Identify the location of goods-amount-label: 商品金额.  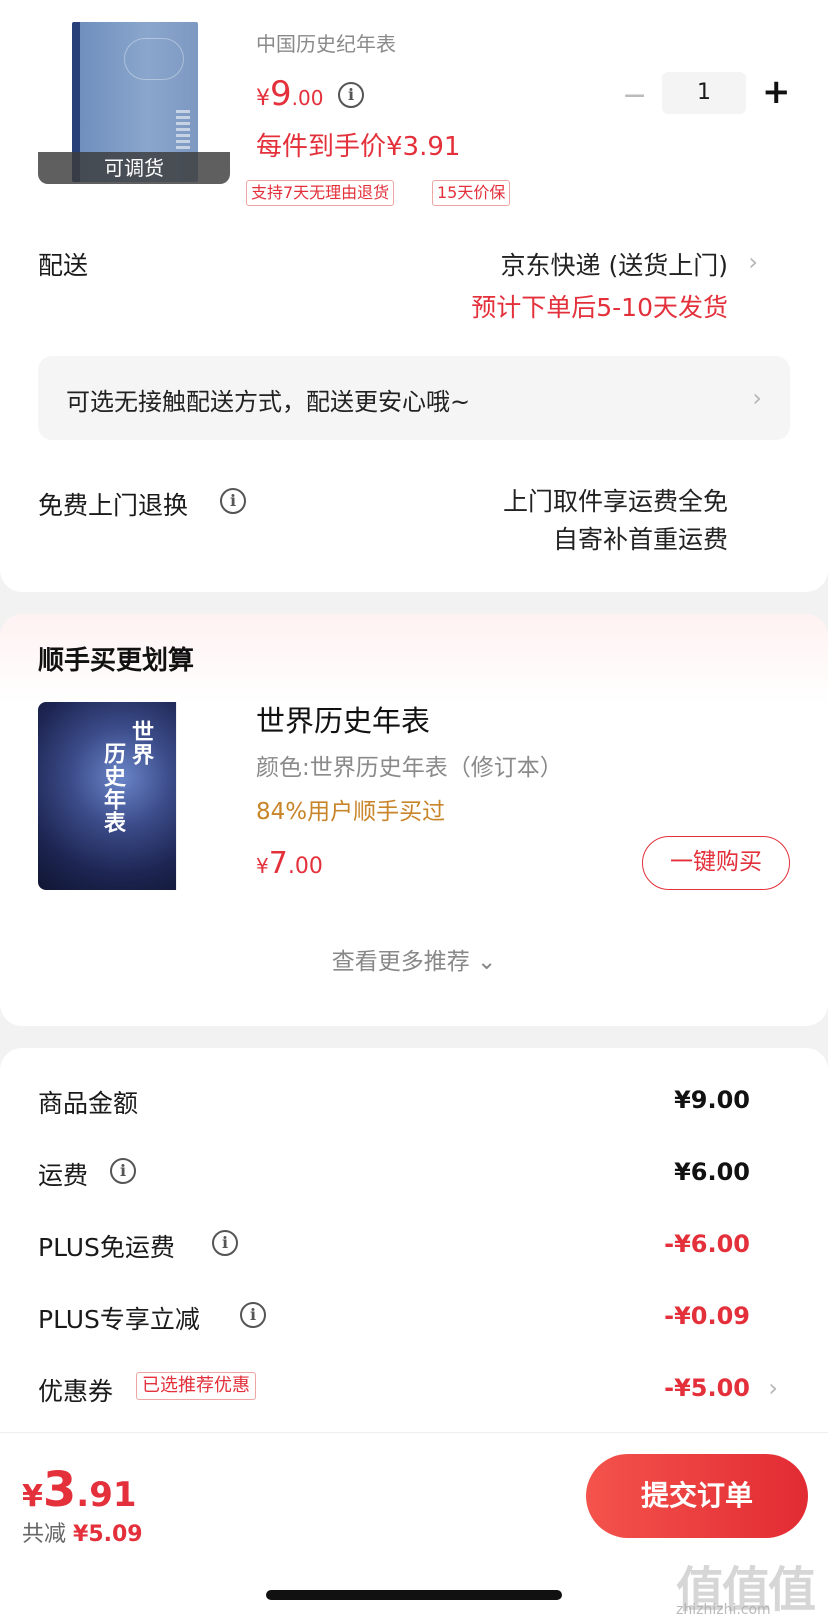
(88, 1103).